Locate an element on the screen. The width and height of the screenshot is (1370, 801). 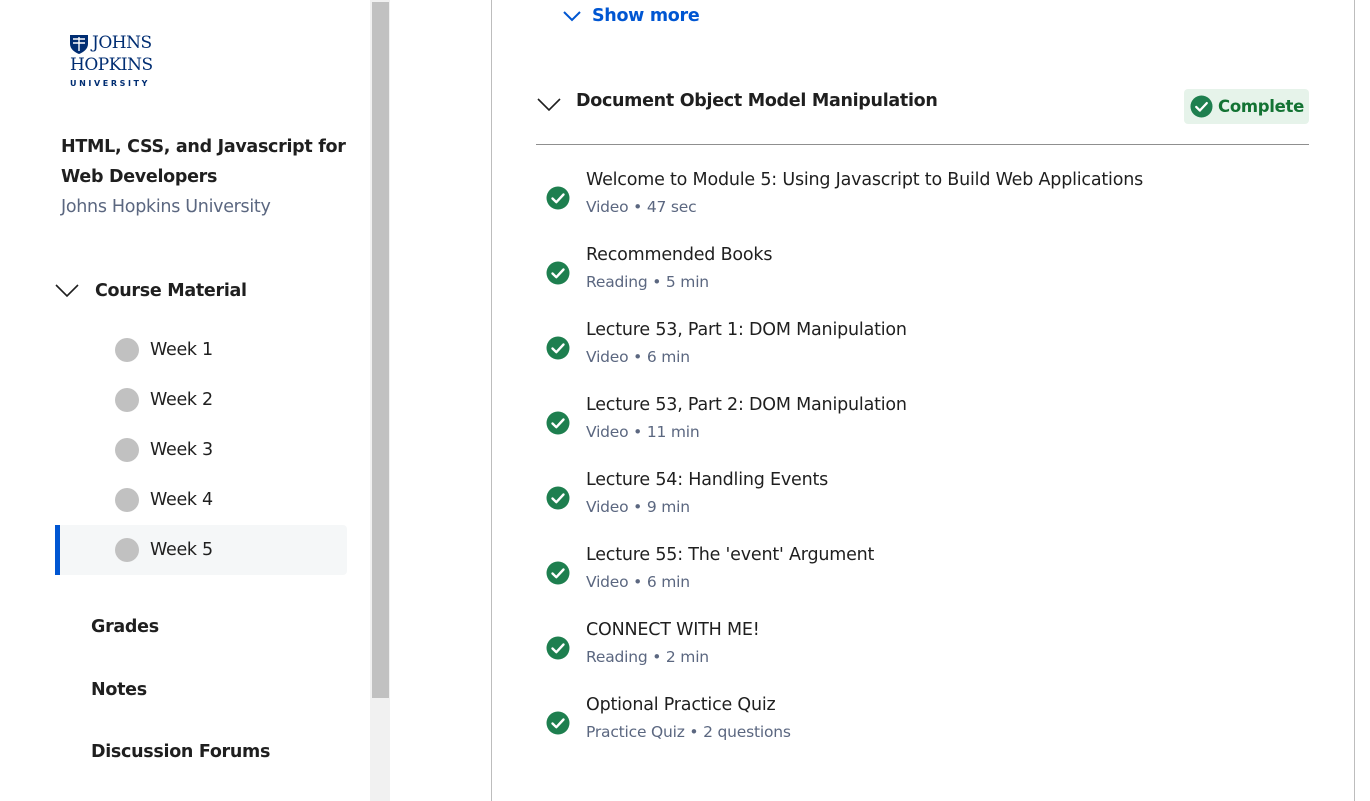
course-institution: Johns Hopkins University is located at coordinates (166, 207).